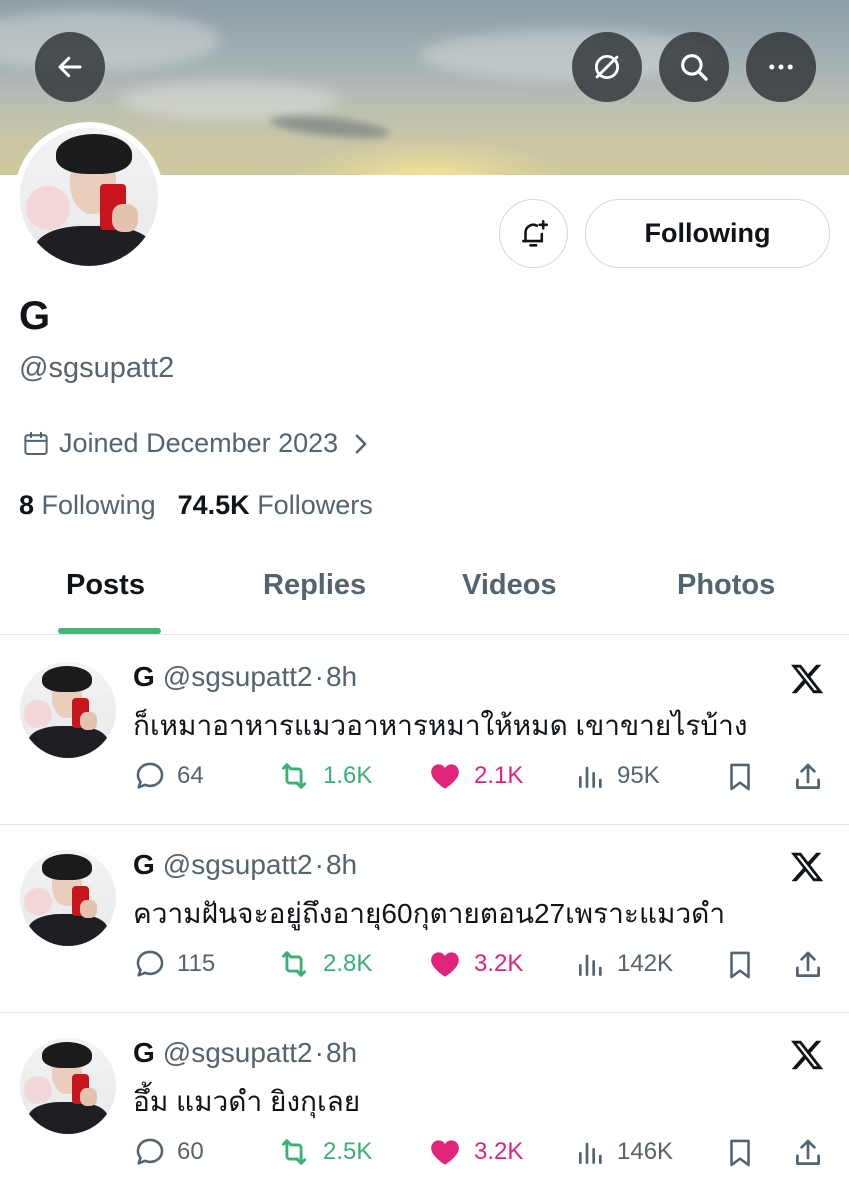 Image resolution: width=849 pixels, height=1200 pixels. I want to click on back-button, so click(70, 67).